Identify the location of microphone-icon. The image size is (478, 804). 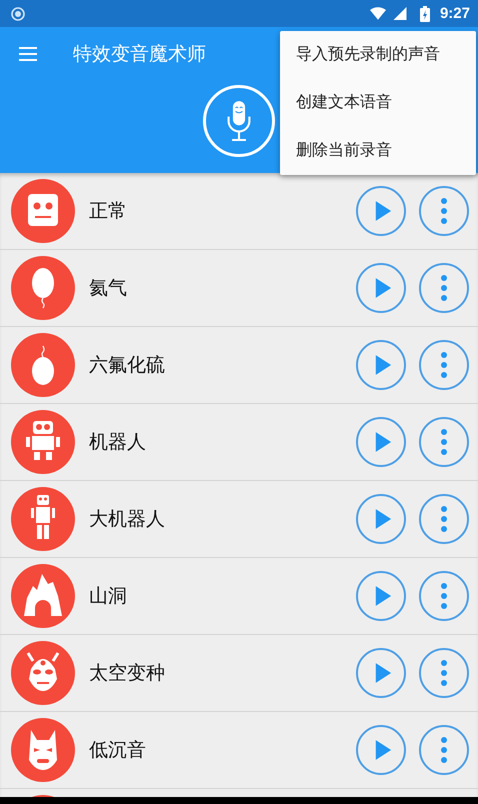
(239, 121).